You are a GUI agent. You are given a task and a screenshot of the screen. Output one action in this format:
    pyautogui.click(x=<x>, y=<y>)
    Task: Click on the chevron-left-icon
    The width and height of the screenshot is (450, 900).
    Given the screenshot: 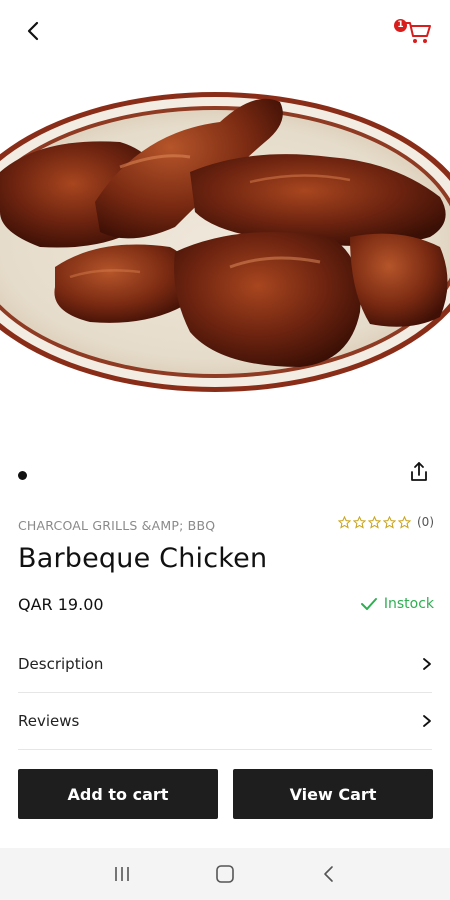 What is the action you would take?
    pyautogui.click(x=33, y=31)
    